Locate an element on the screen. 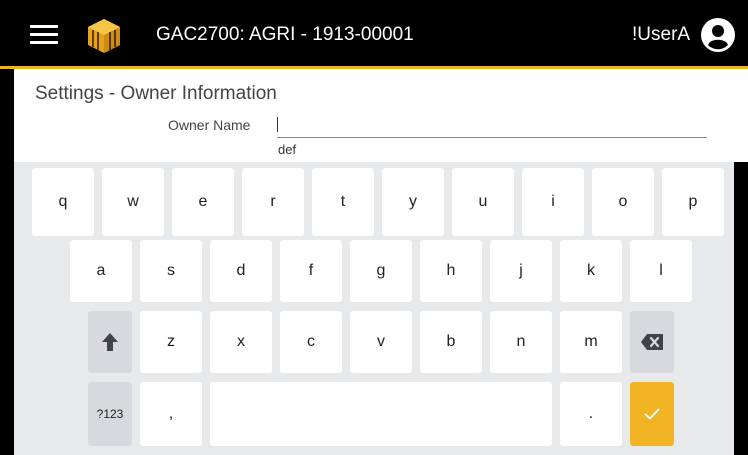 The height and width of the screenshot is (455, 748). backspace-icon is located at coordinates (652, 342).